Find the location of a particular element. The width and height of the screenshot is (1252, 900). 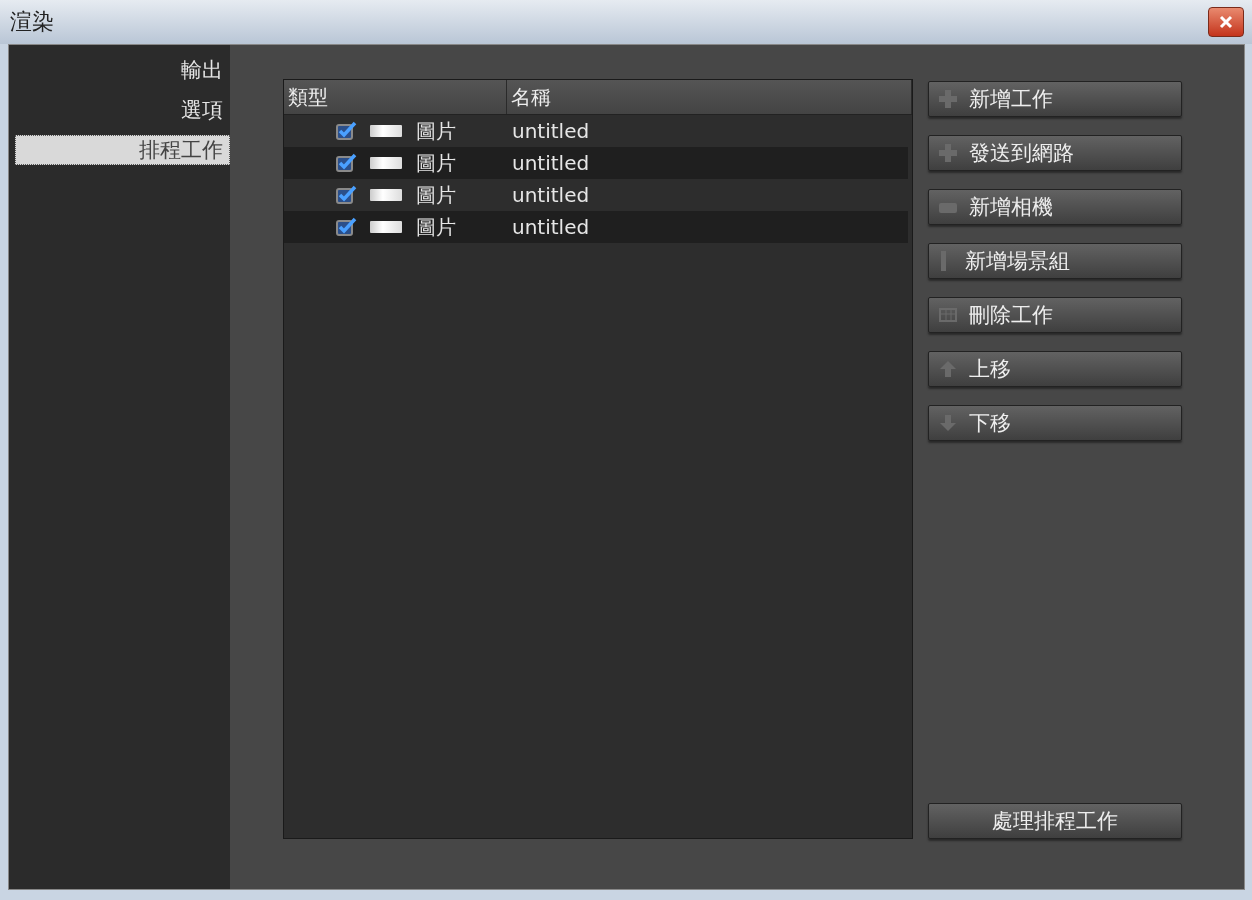

action-button: 上移 is located at coordinates (1055, 369).